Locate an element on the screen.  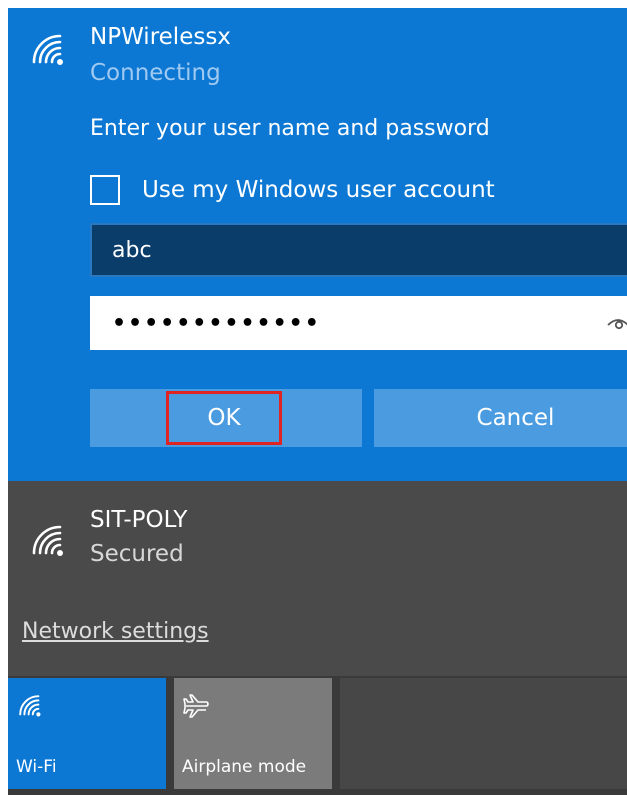
cancel-button-label: Cancel is located at coordinates (515, 418).